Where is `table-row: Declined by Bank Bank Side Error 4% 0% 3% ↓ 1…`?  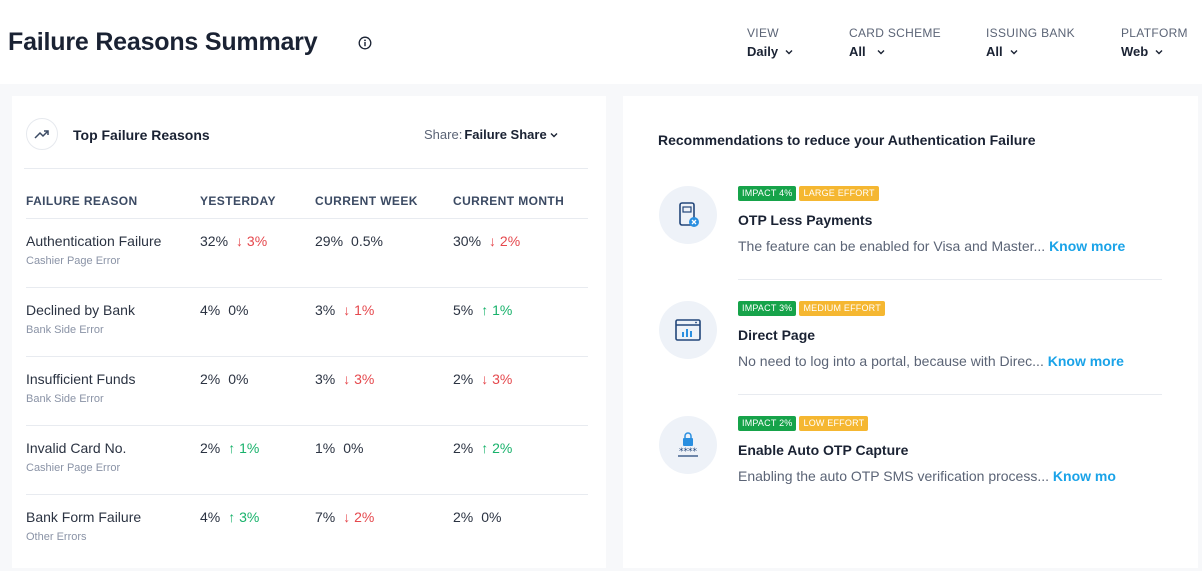 table-row: Declined by Bank Bank Side Error 4% 0% 3% ↓ 1… is located at coordinates (307, 322).